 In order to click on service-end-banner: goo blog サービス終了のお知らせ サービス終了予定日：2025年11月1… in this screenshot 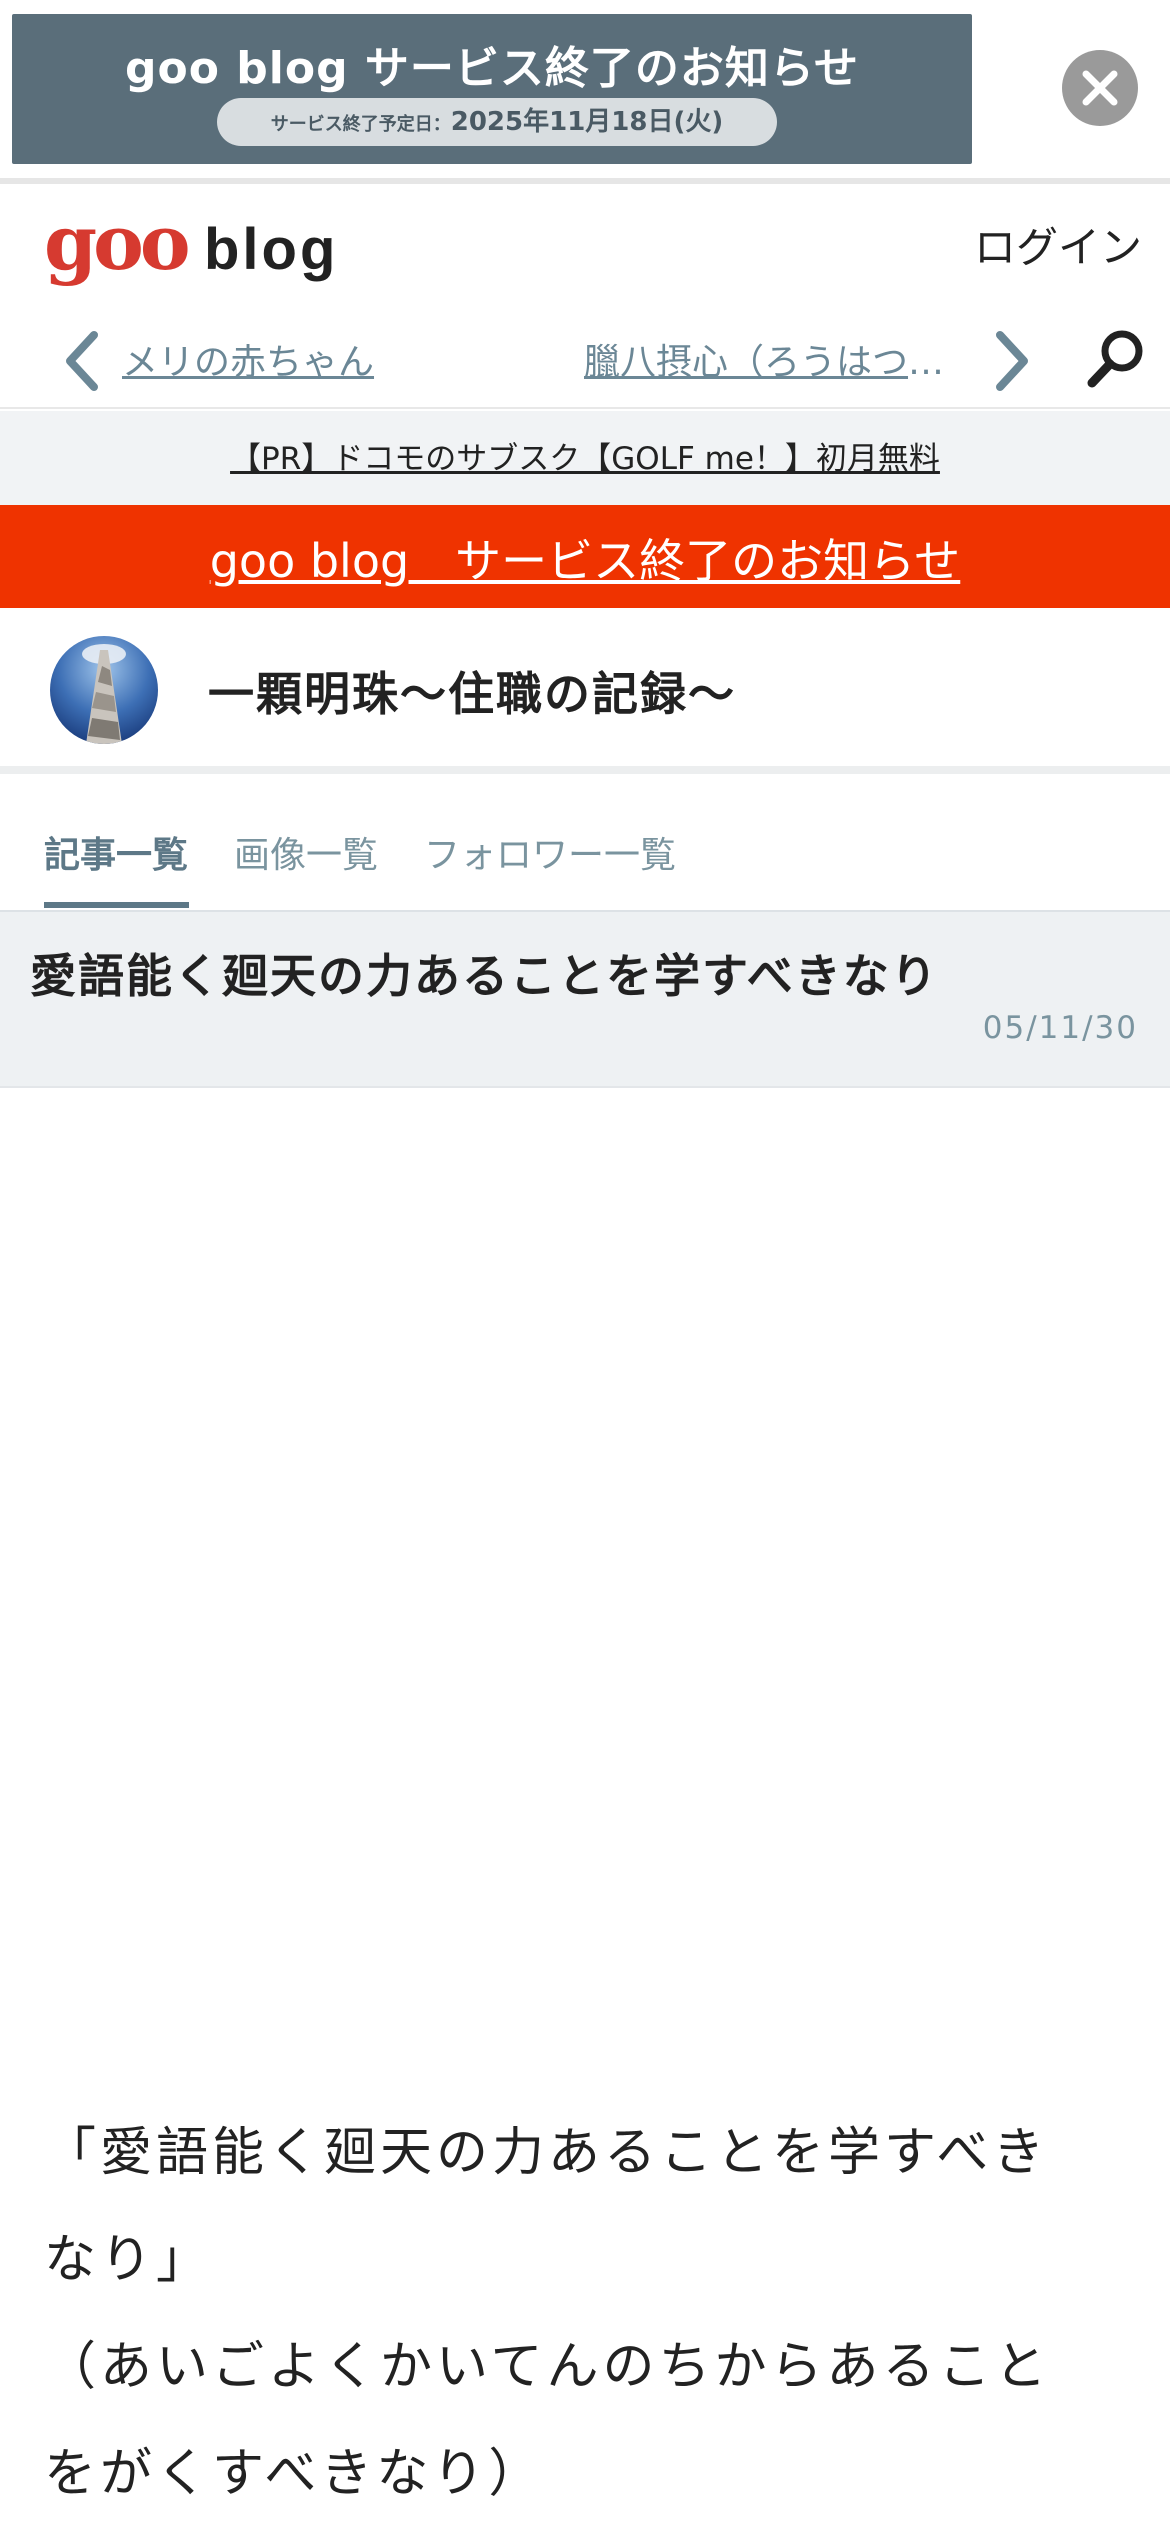, I will do `click(492, 89)`.